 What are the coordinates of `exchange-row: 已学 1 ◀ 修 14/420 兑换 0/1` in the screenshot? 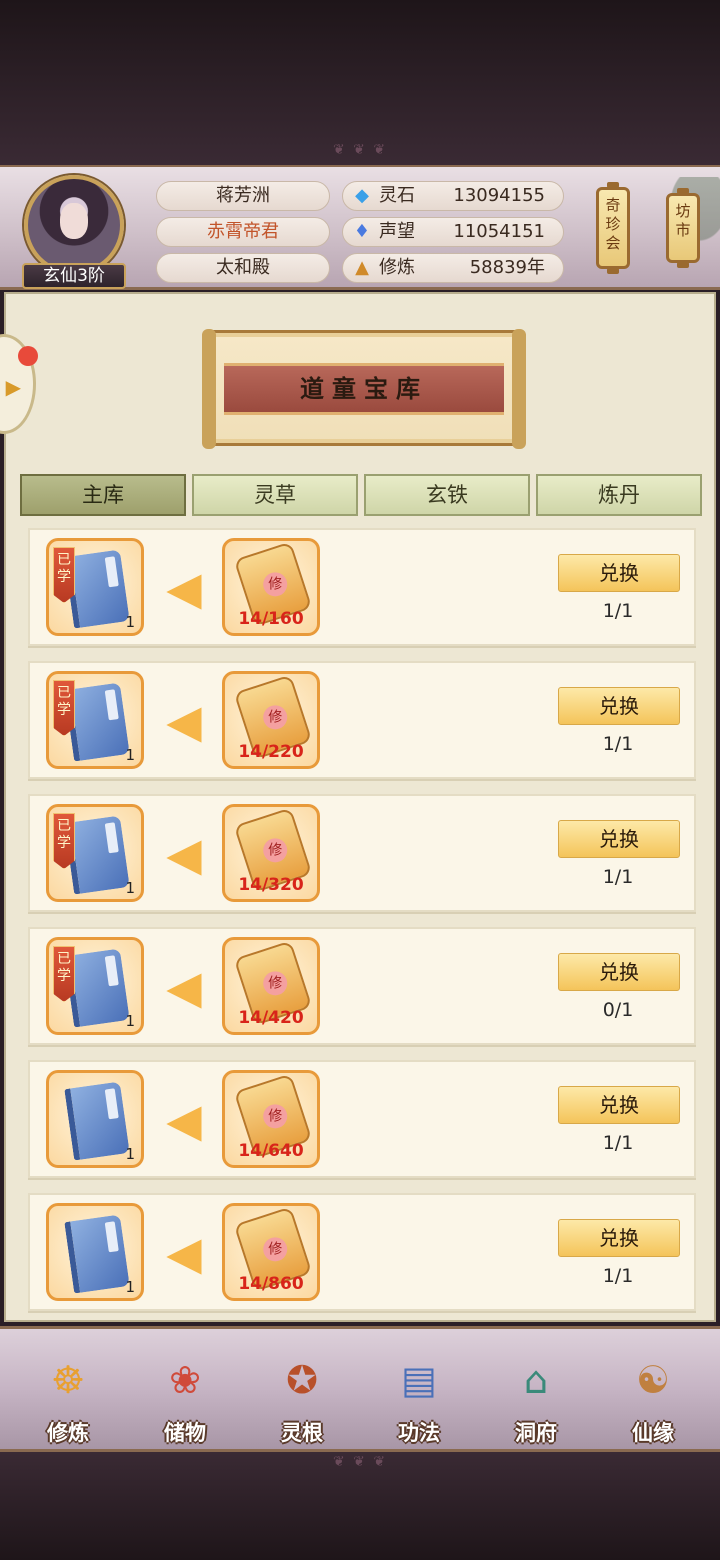 It's located at (362, 986).